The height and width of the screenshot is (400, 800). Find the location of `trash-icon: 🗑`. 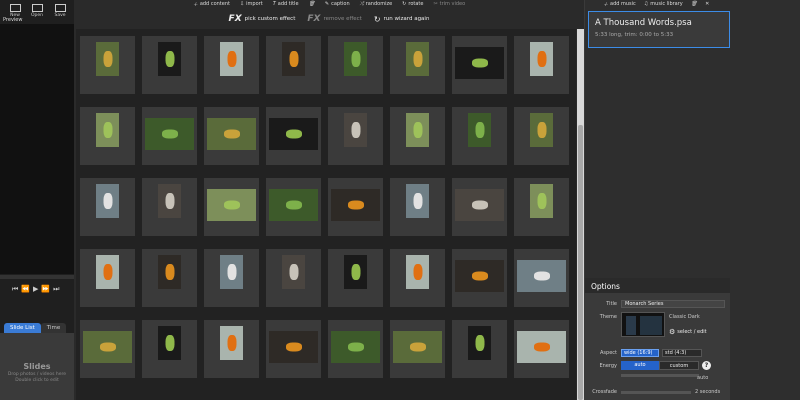

trash-icon: 🗑 is located at coordinates (311, 4).